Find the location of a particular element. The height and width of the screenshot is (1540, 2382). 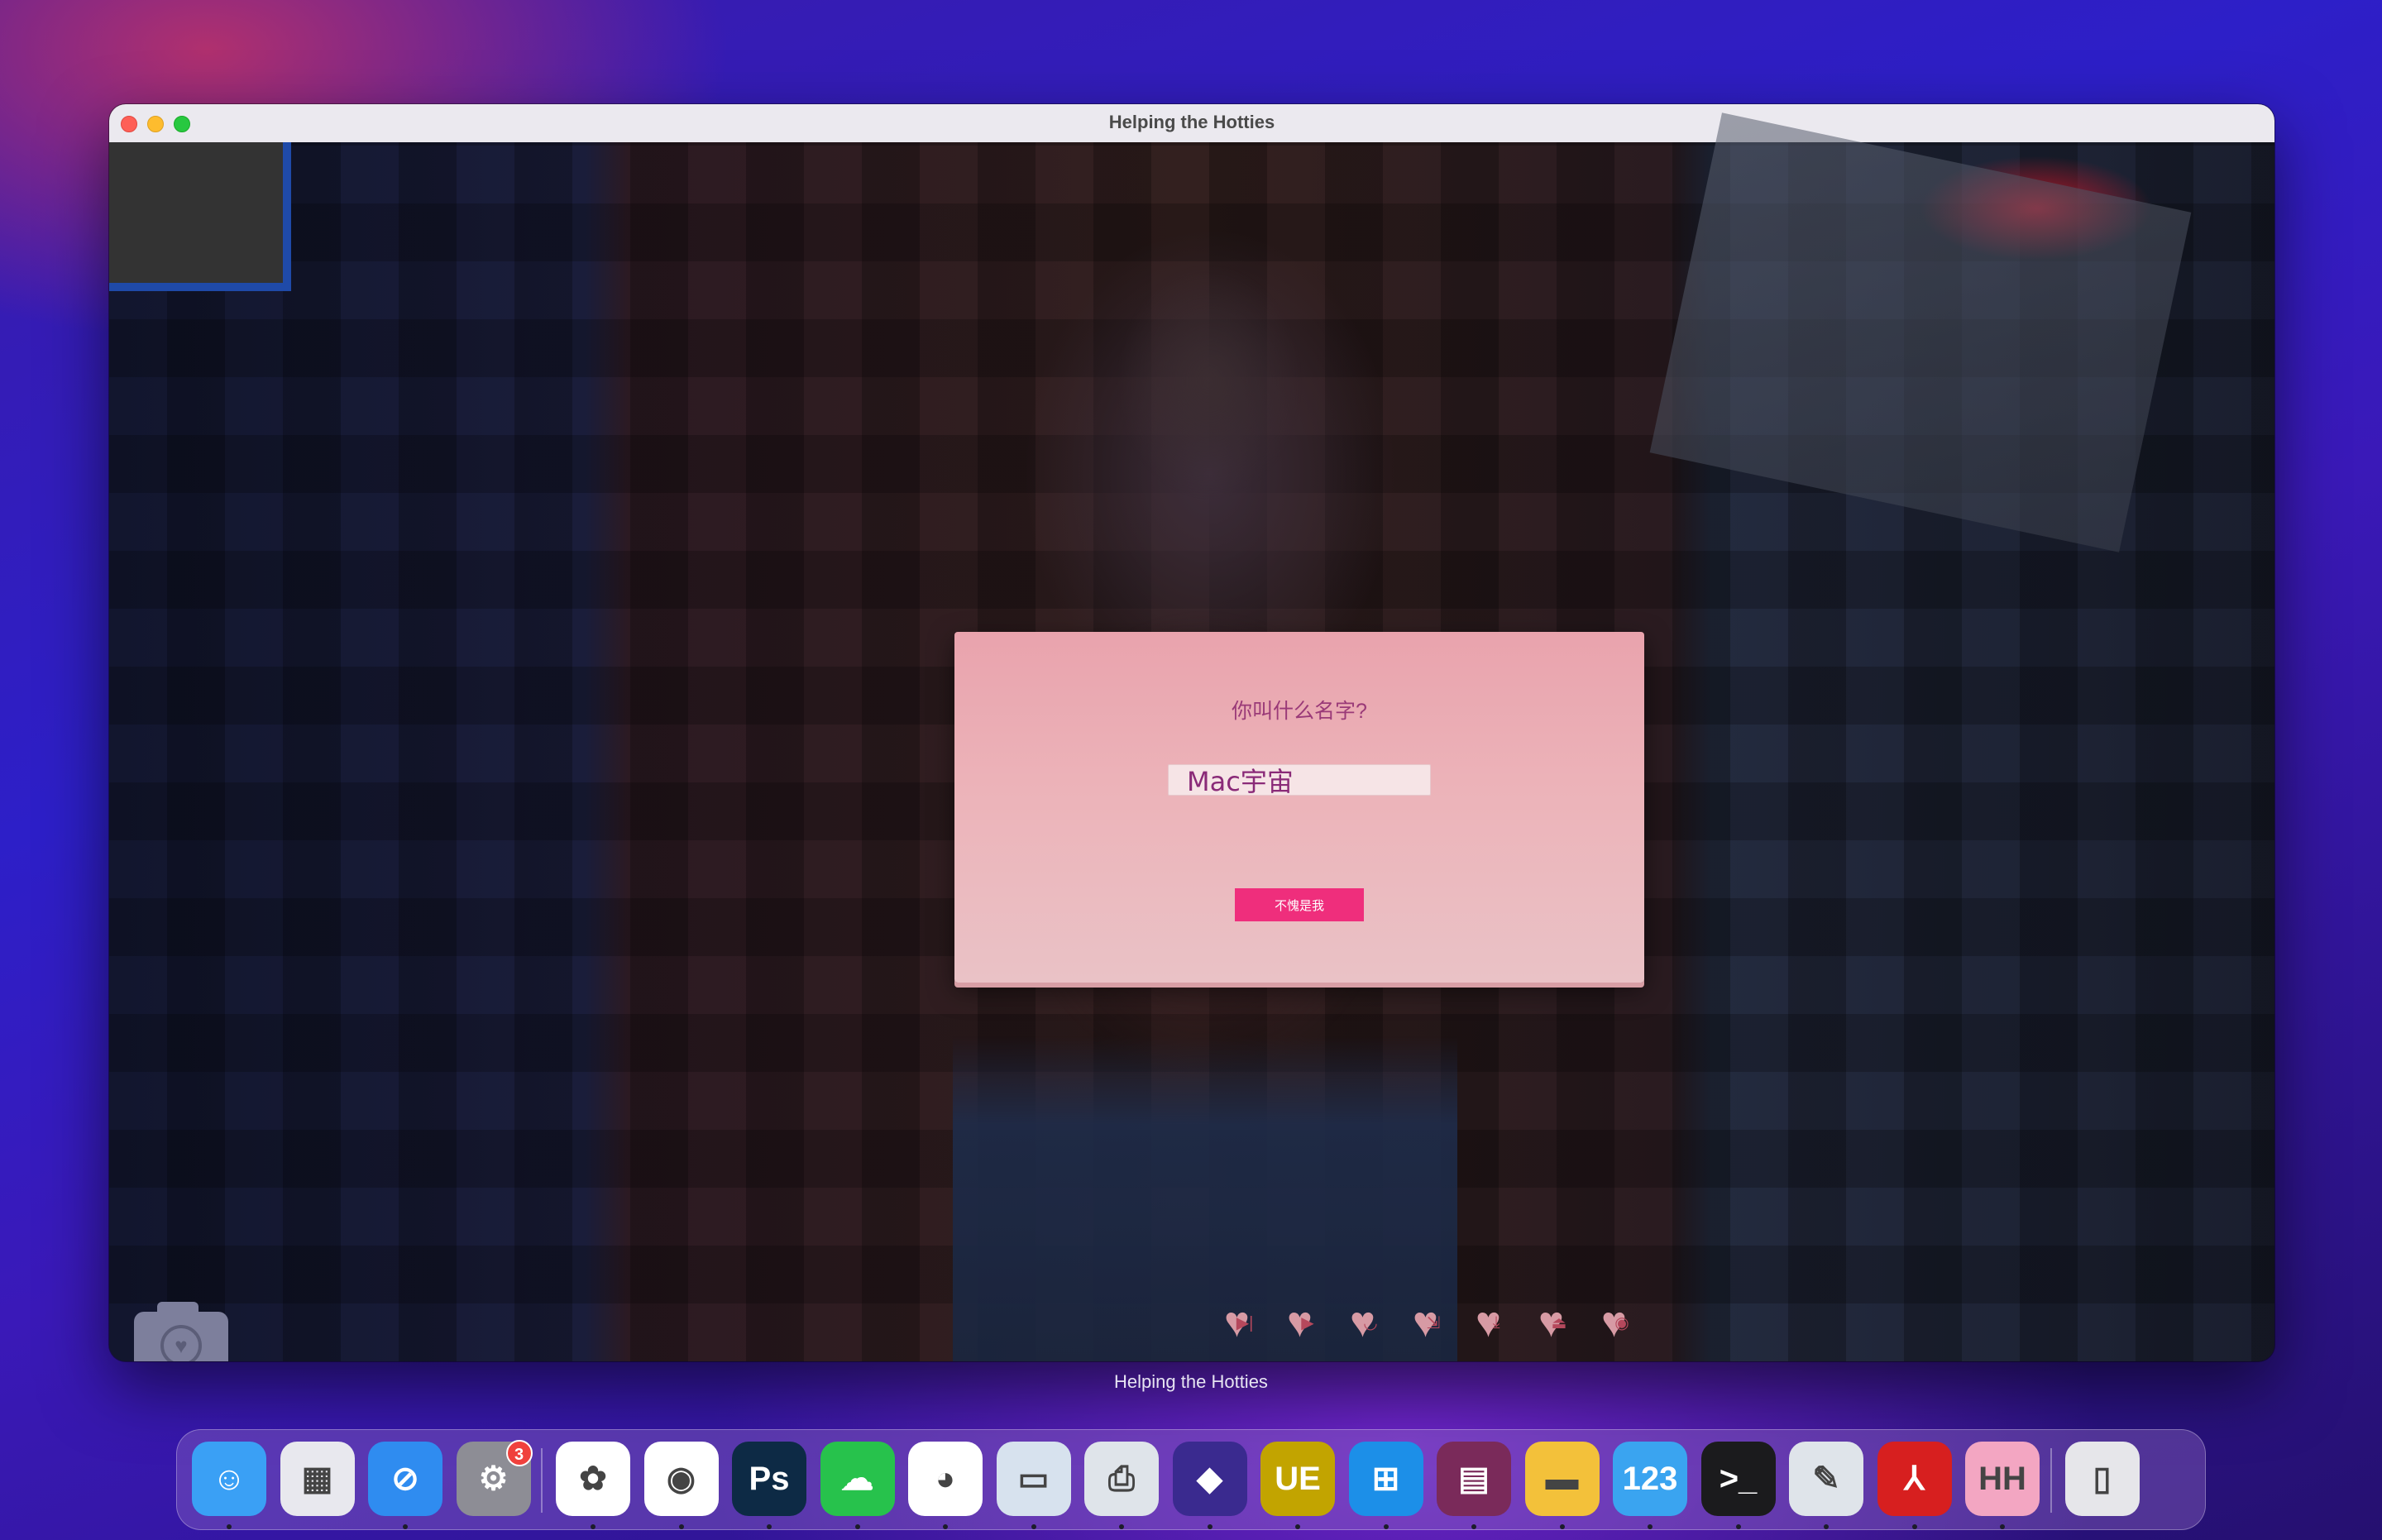

save-icon: ⤓ is located at coordinates (1496, 1322).